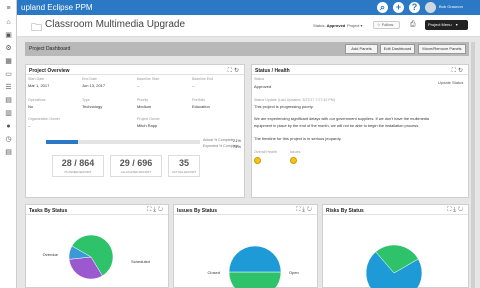 The width and height of the screenshot is (480, 288). I want to click on issues-health-icon, so click(293, 160).